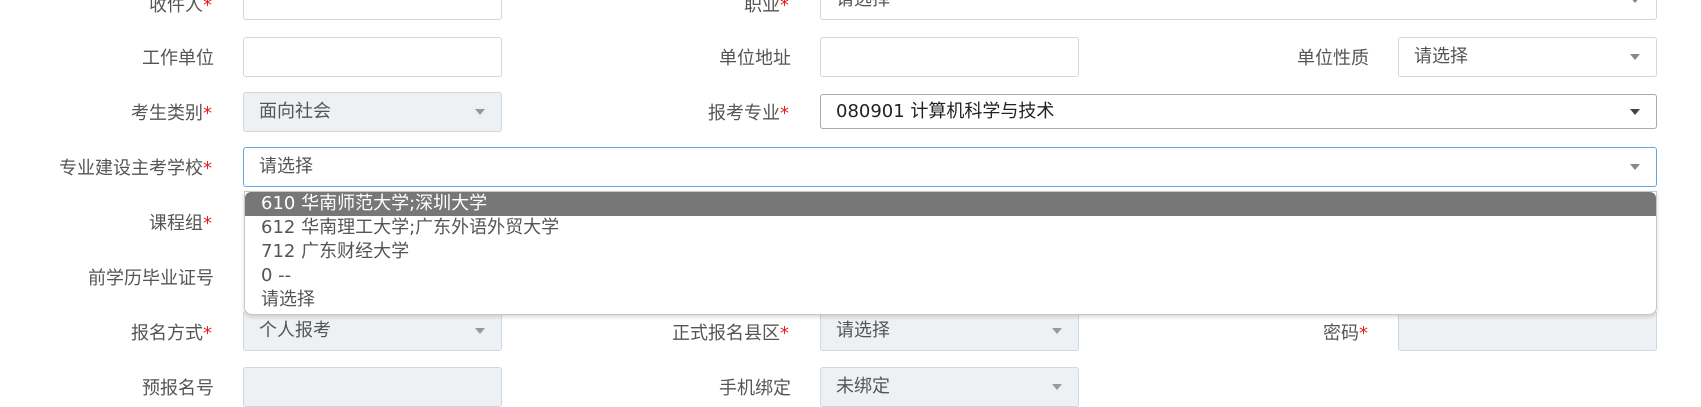 Image resolution: width=1701 pixels, height=407 pixels. I want to click on occupation-label: 职业*, so click(766, 8).